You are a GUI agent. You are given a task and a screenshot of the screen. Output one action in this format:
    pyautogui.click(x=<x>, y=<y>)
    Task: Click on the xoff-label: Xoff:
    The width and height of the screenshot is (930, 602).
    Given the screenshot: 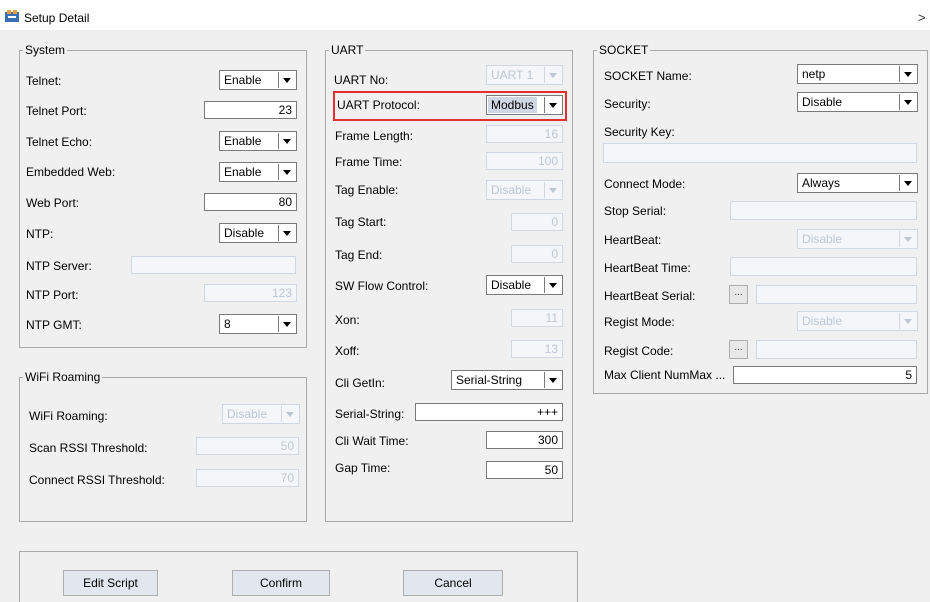 What is the action you would take?
    pyautogui.click(x=347, y=351)
    